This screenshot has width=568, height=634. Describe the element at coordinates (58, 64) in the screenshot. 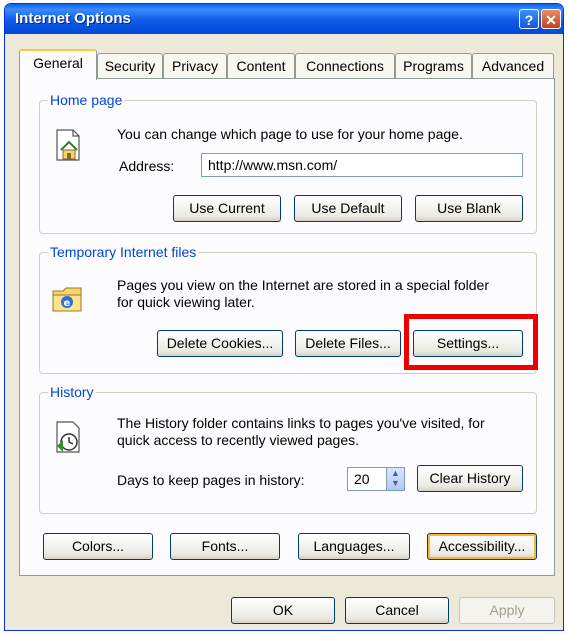

I see `tab-general: General` at that location.